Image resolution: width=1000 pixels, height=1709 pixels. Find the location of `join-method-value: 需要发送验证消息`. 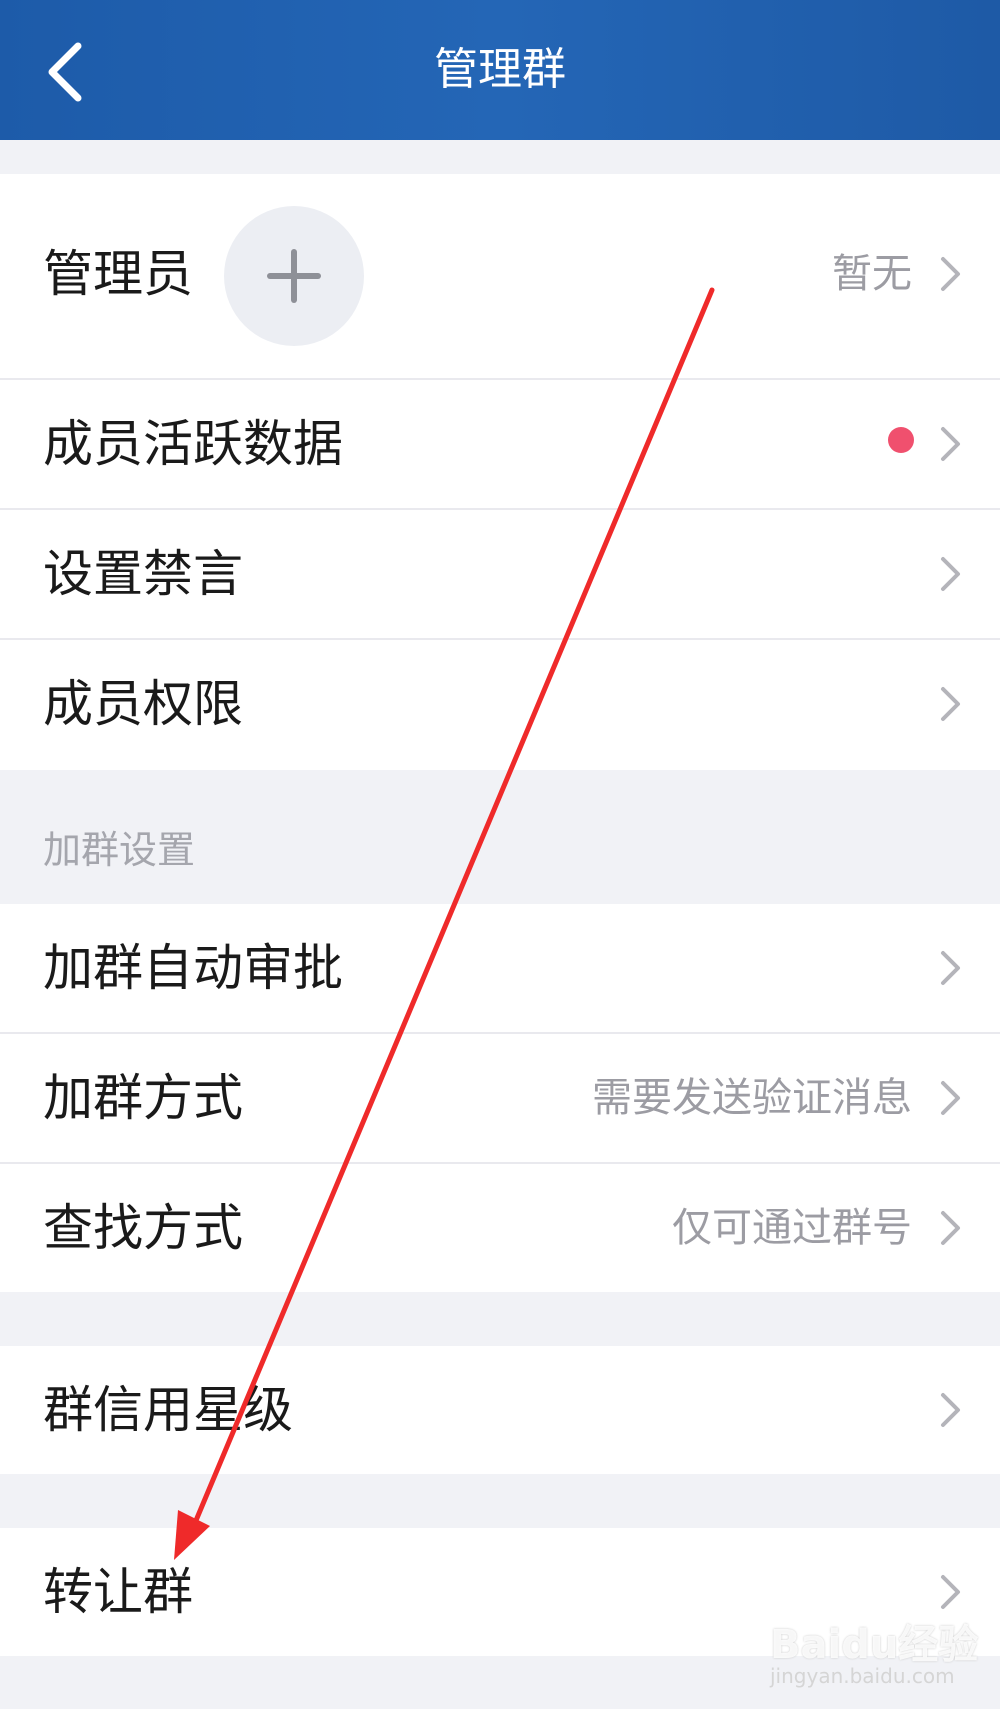

join-method-value: 需要发送验证消息 is located at coordinates (752, 1098).